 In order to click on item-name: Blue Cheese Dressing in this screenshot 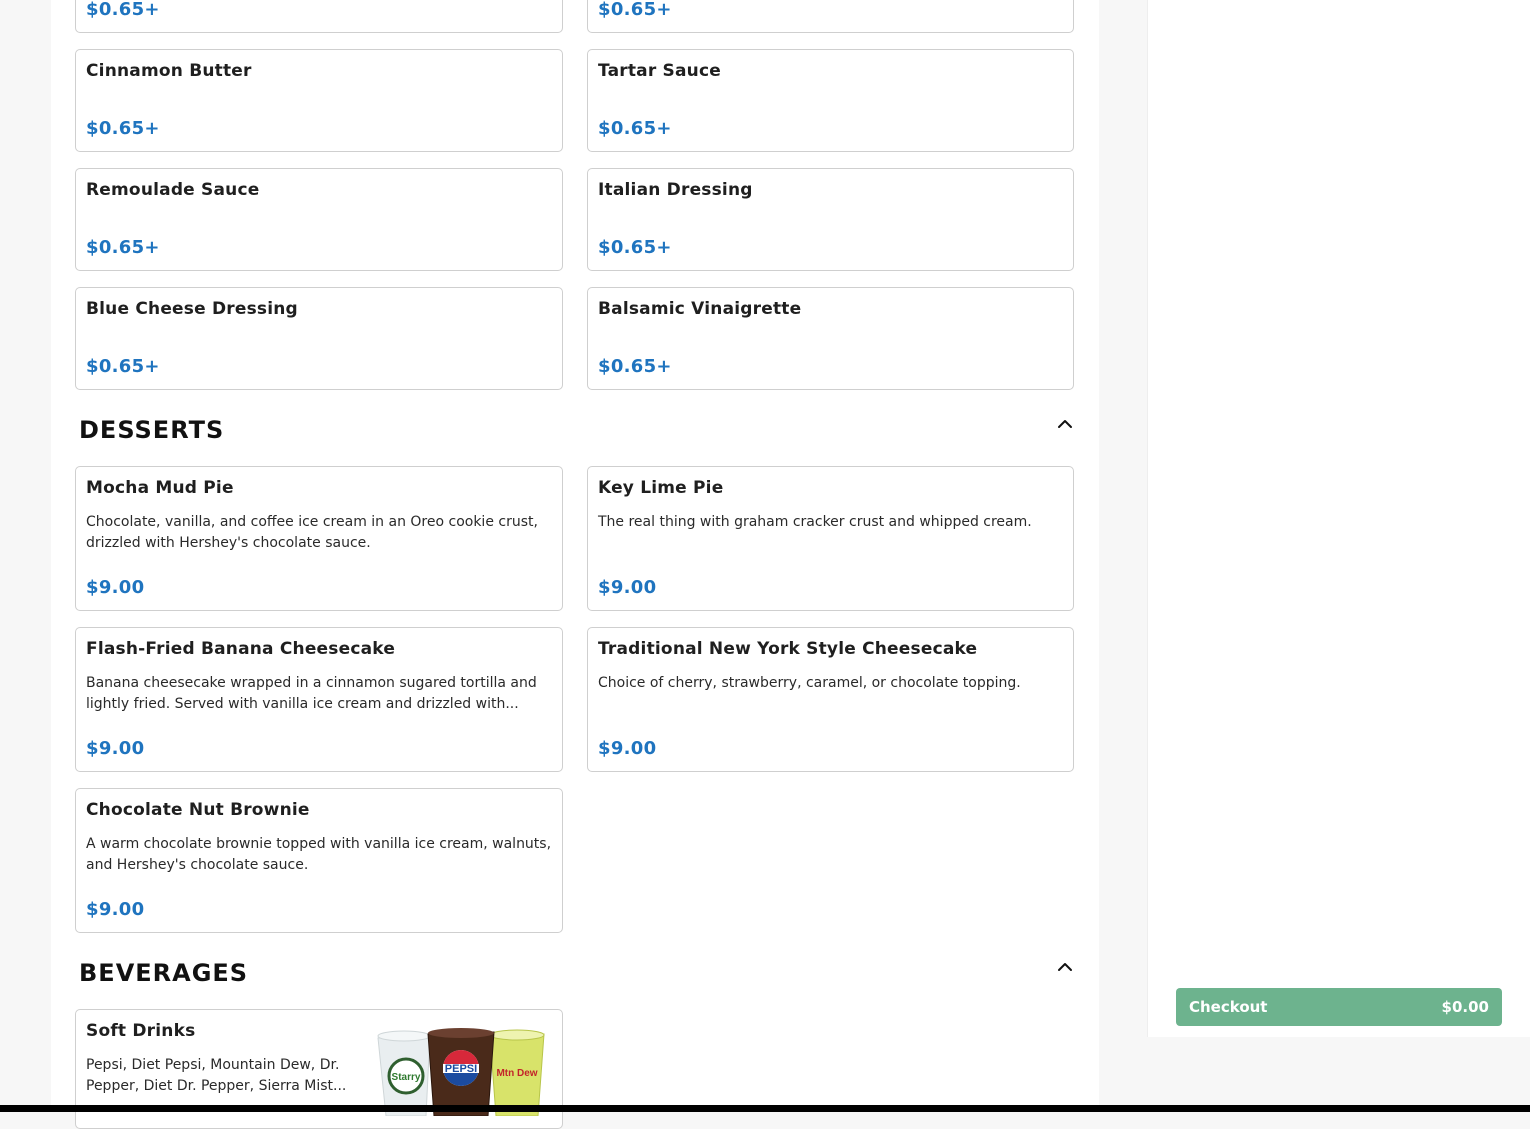, I will do `click(192, 309)`.